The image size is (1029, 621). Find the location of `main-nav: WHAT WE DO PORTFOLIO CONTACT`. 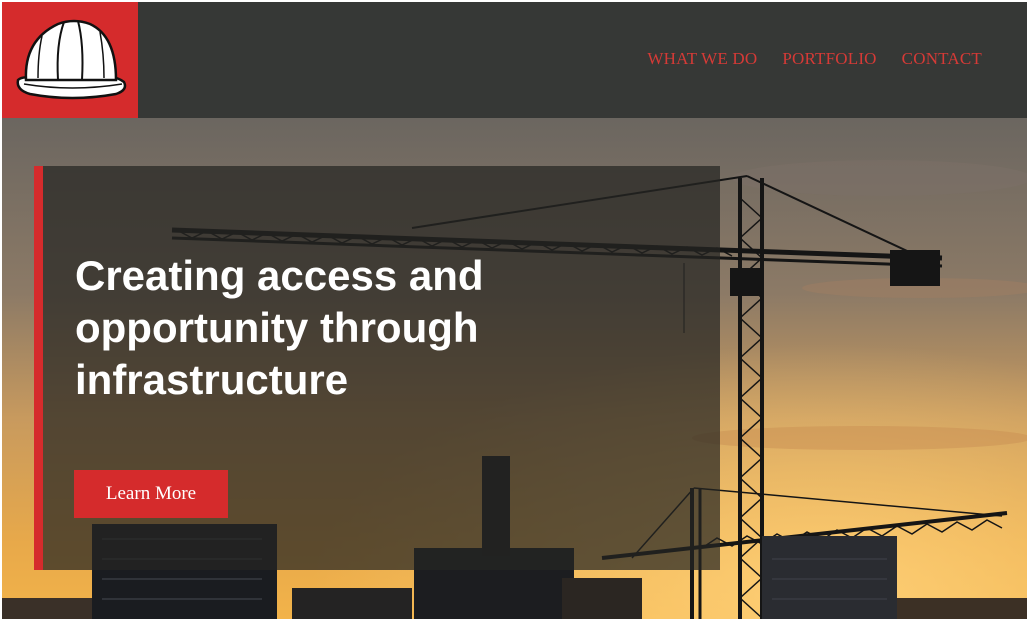

main-nav: WHAT WE DO PORTFOLIO CONTACT is located at coordinates (814, 59).